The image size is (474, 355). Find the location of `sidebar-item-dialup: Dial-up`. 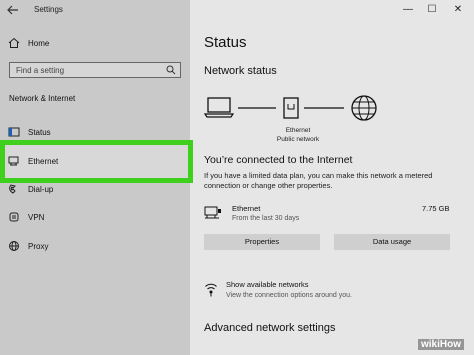

sidebar-item-dialup: Dial-up is located at coordinates (95, 190).